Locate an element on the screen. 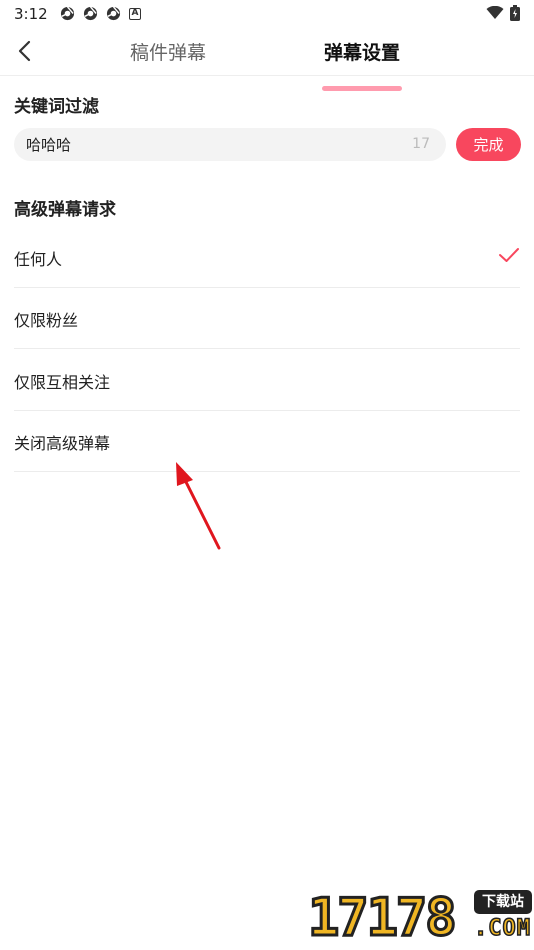  option-close-advanced-danmaku: 关闭高级弹幕 is located at coordinates (267, 441).